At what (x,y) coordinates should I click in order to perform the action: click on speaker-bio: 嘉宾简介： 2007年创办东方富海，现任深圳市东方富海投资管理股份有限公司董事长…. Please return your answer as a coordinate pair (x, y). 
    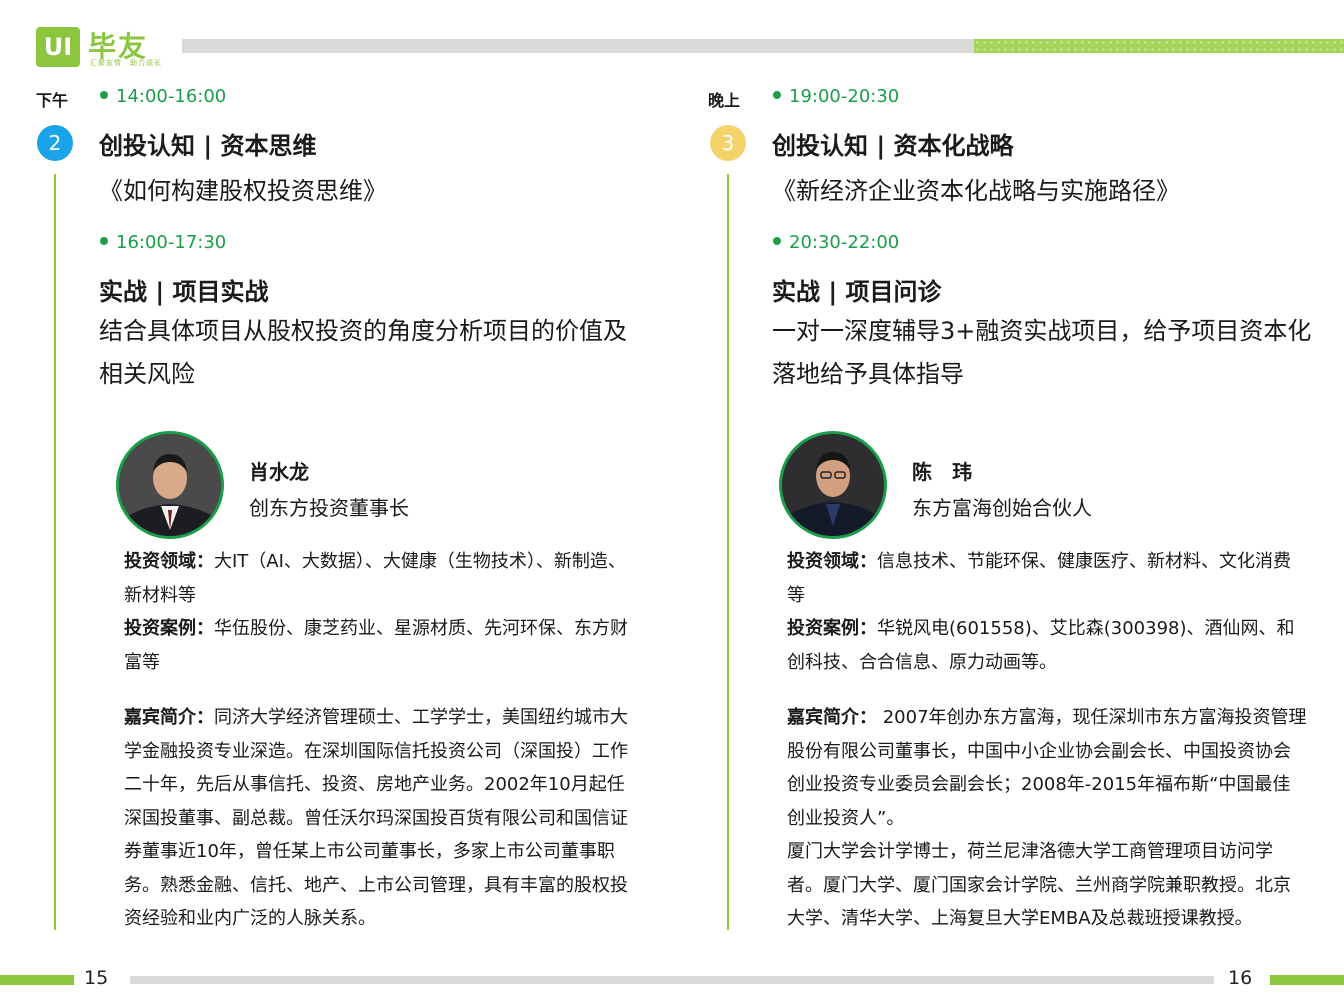
    Looking at the image, I should click on (1047, 818).